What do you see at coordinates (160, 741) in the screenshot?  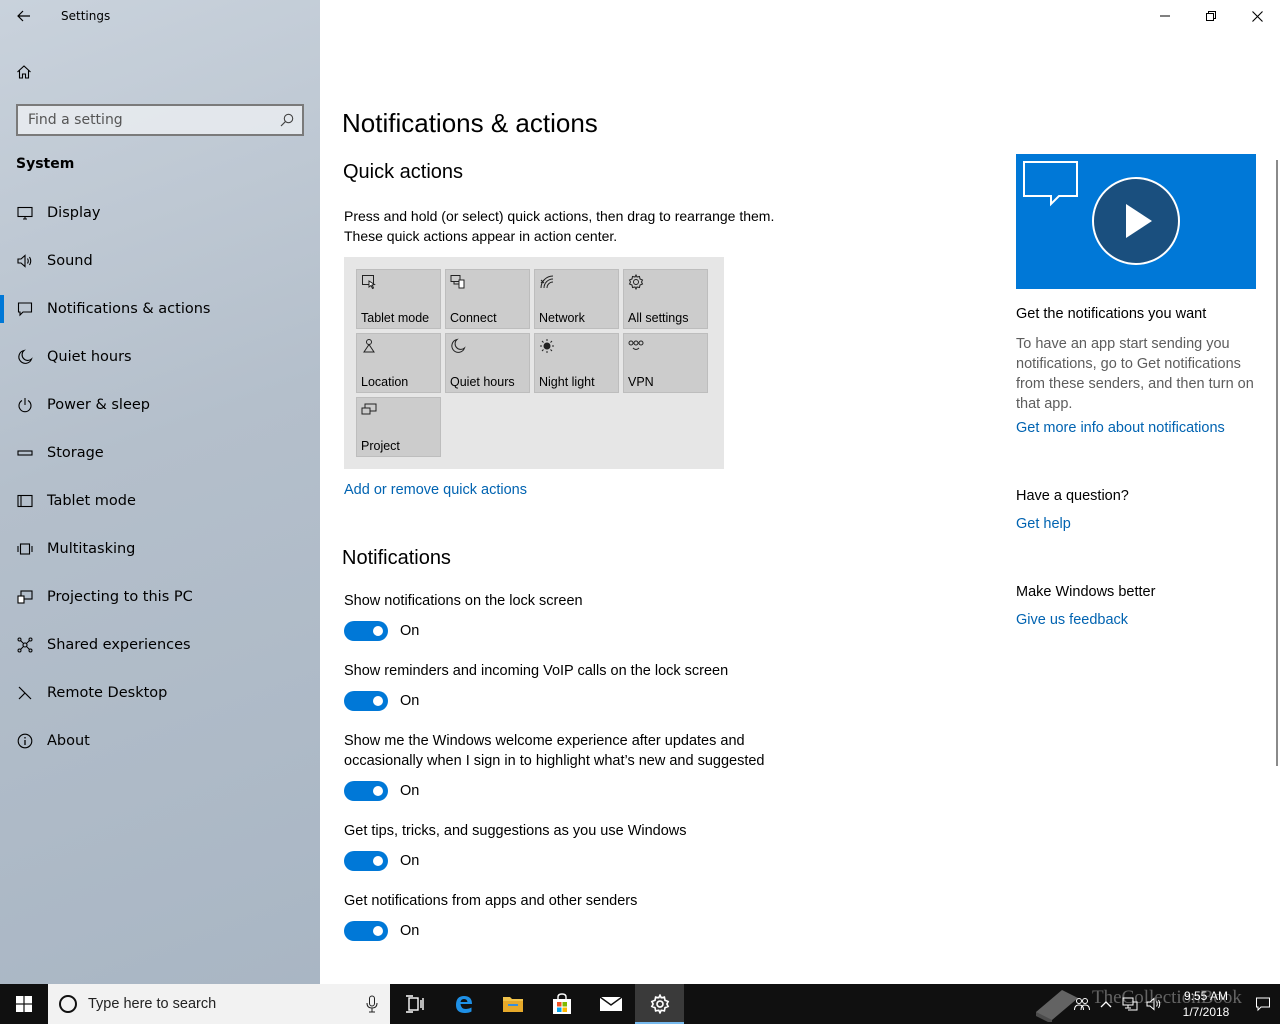 I see `sidebar-item-about: About` at bounding box center [160, 741].